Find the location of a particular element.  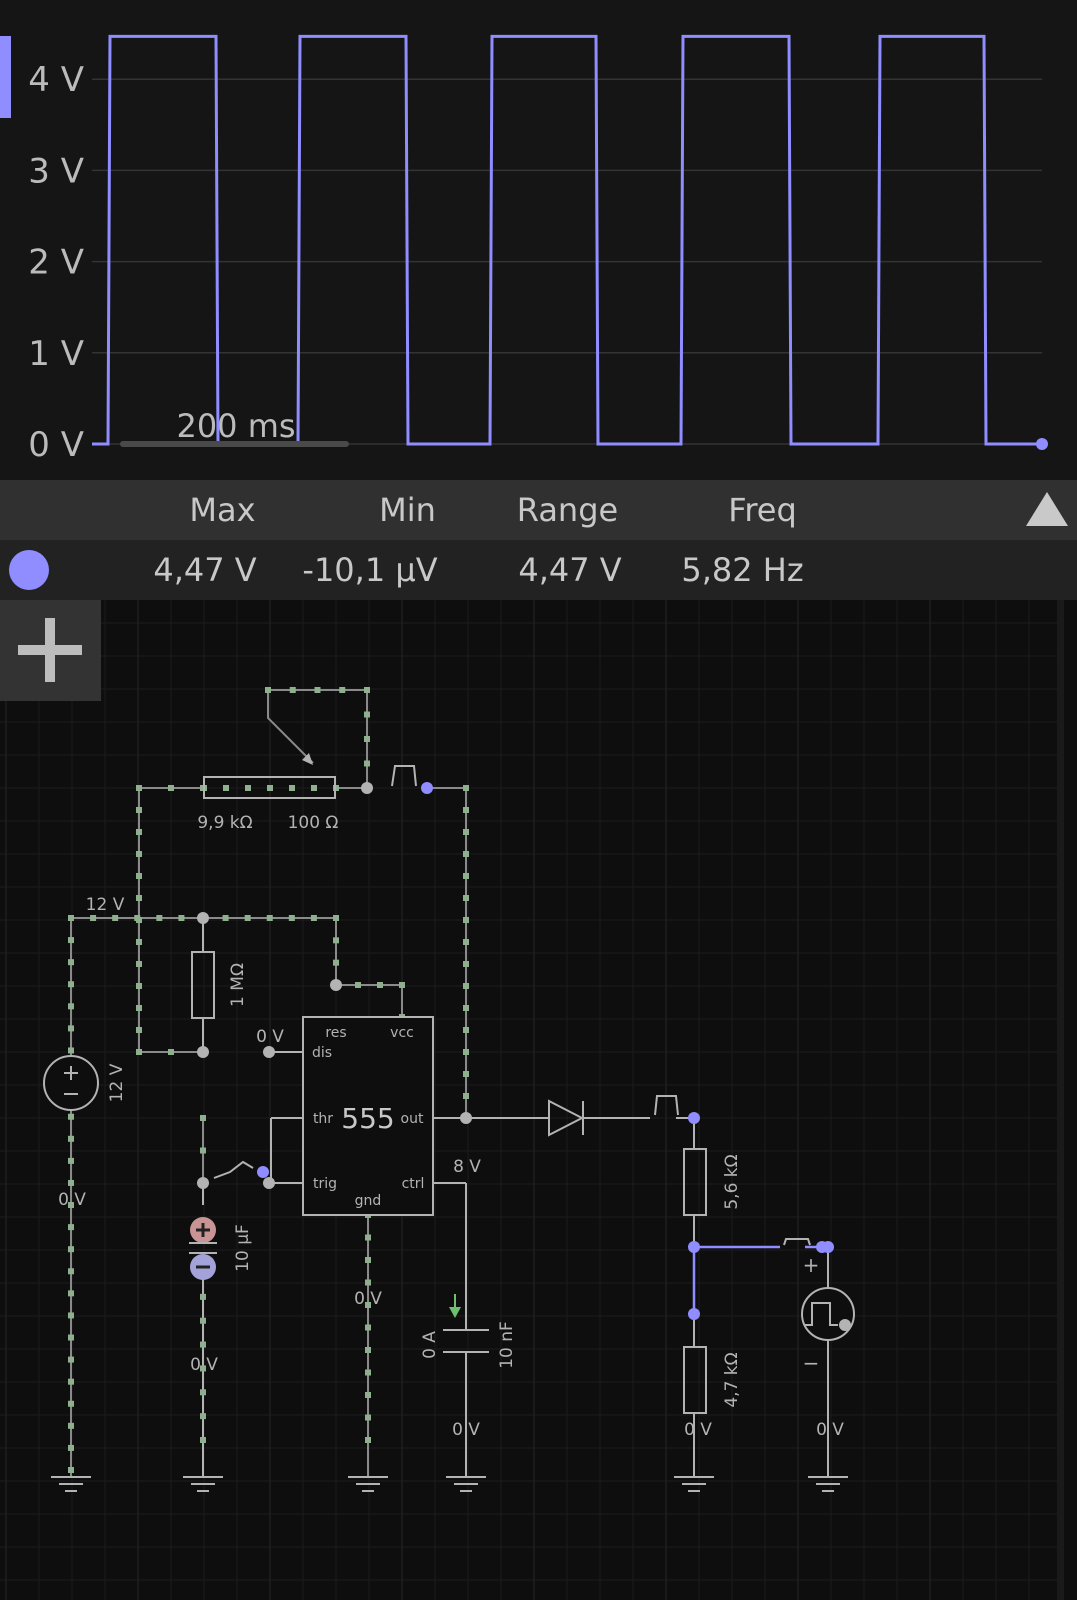

resistor-1m: 1 MΩ is located at coordinates (219, 985).